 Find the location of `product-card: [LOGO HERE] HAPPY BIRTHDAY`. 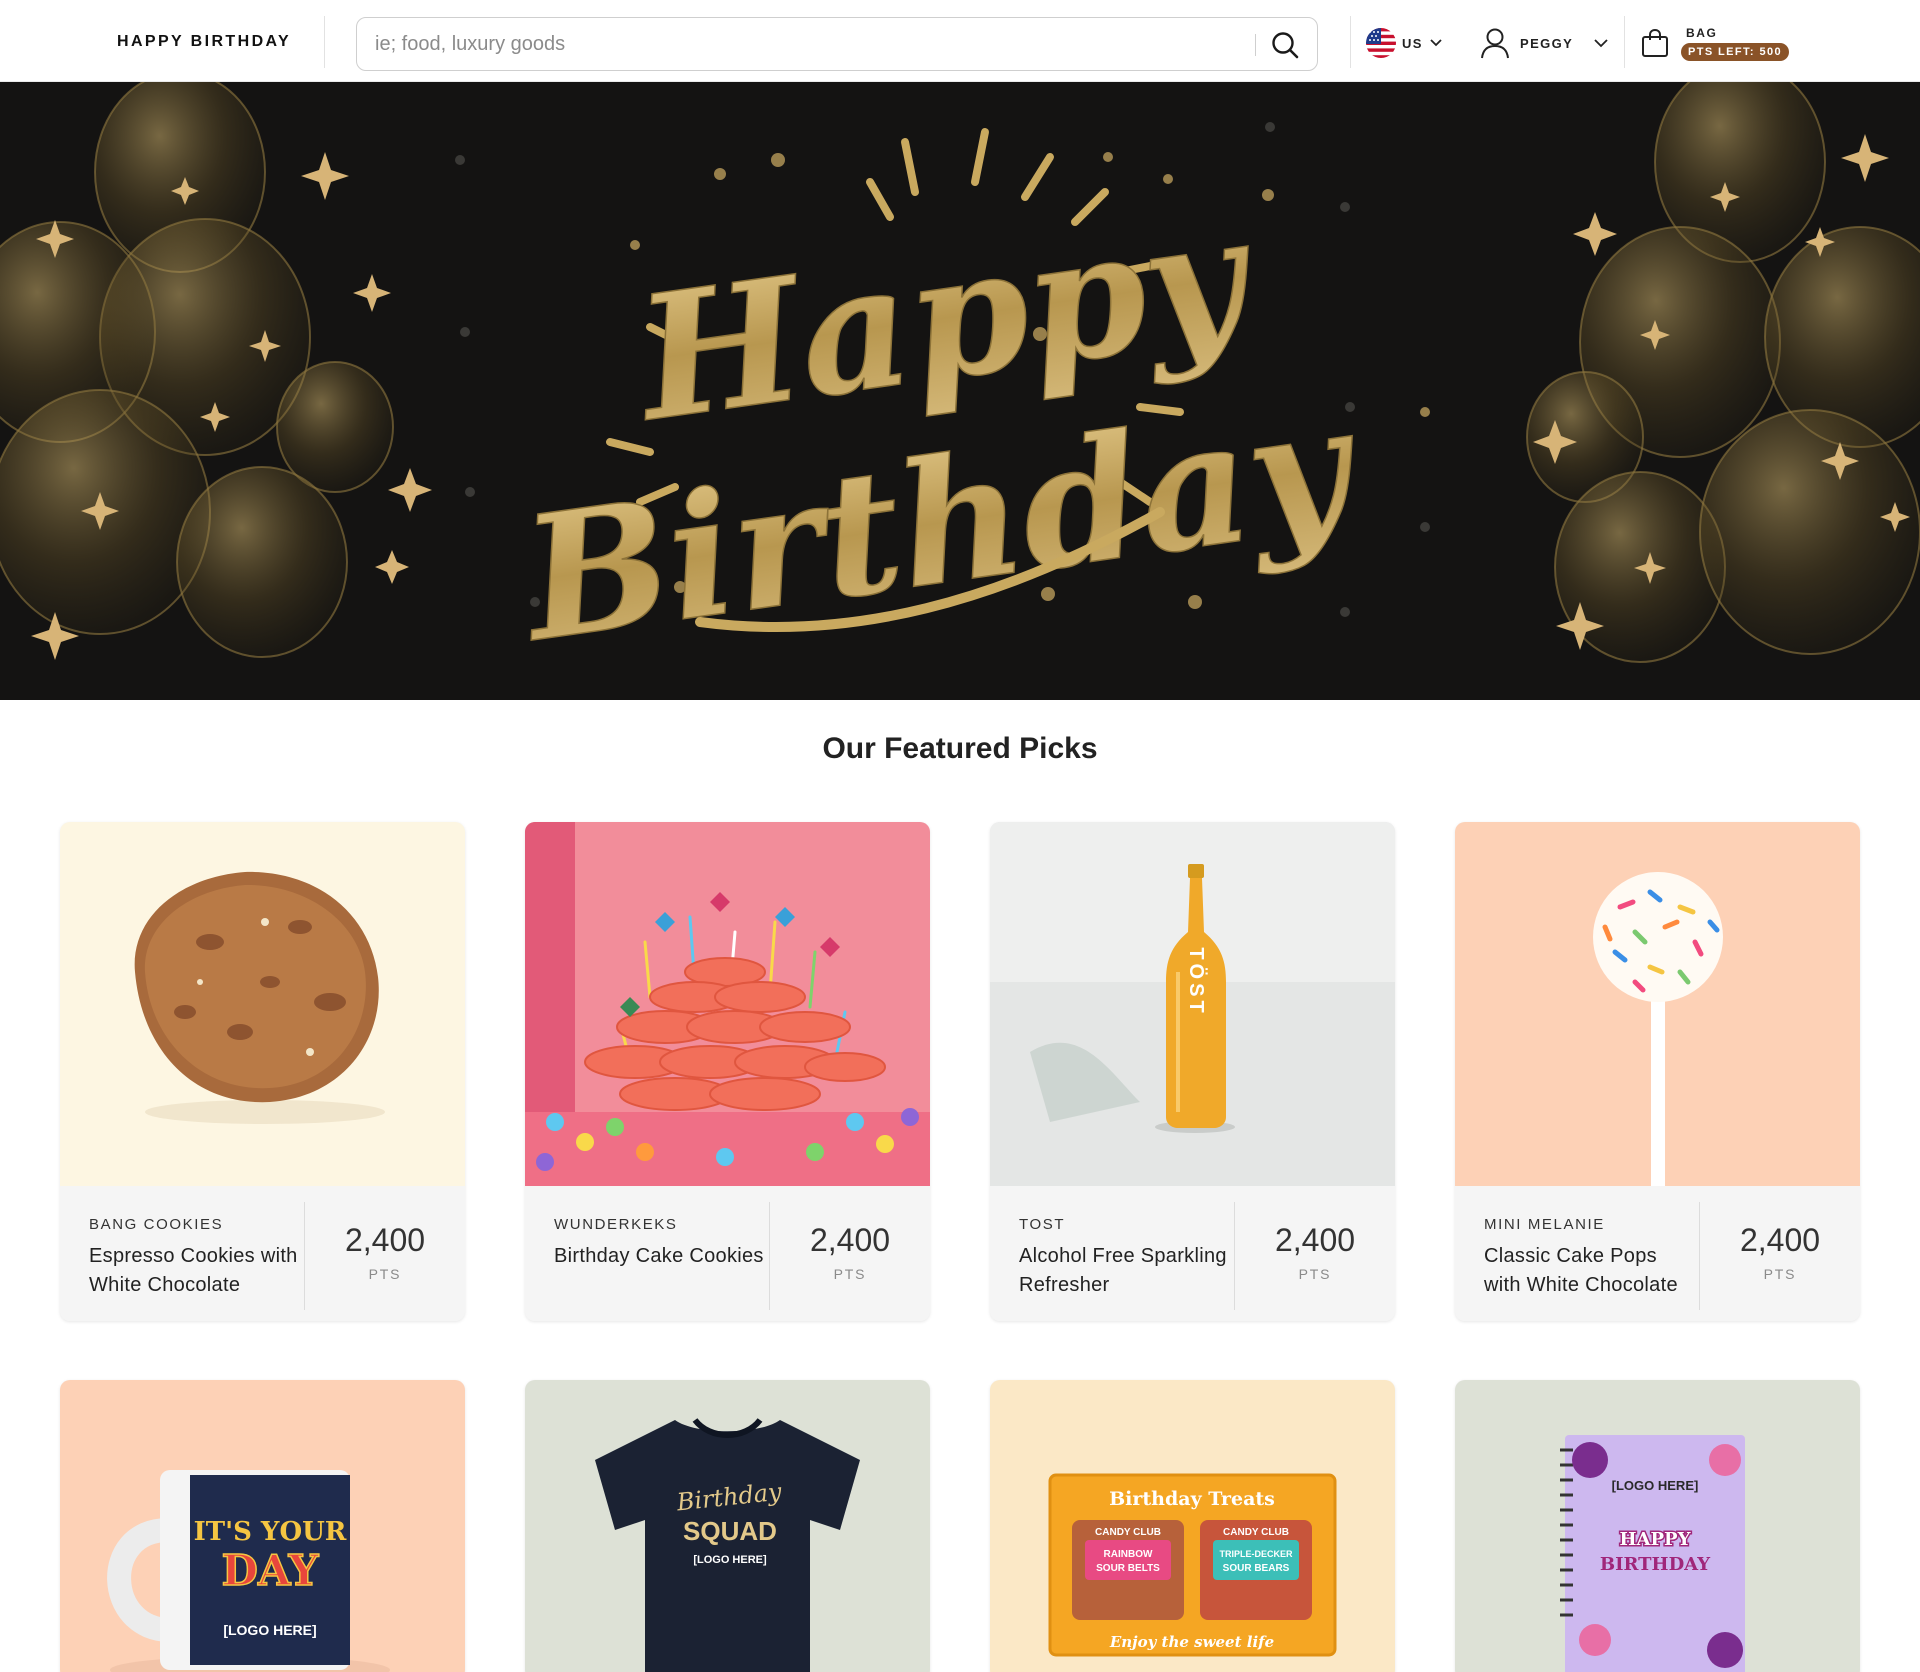

product-card: [LOGO HERE] HAPPY BIRTHDAY is located at coordinates (1657, 1526).